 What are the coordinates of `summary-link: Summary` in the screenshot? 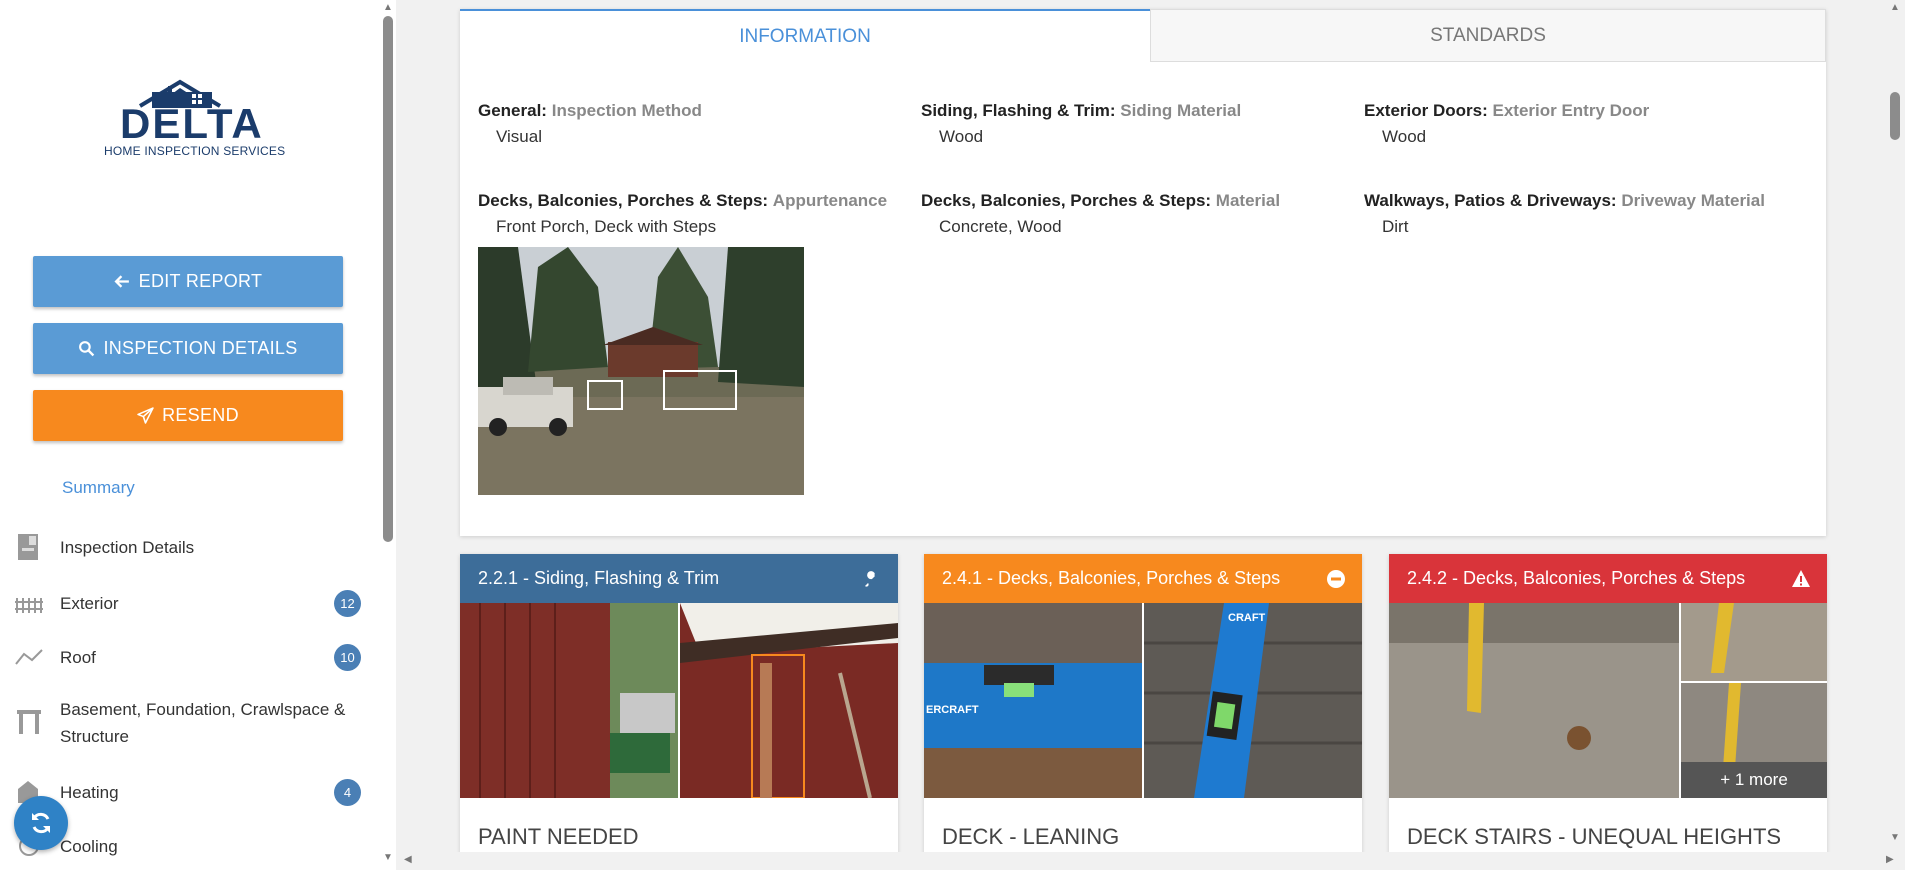 It's located at (98, 488).